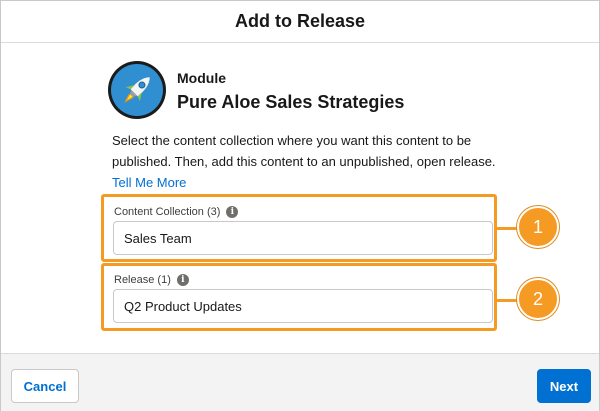 This screenshot has height=411, width=600. What do you see at coordinates (201, 78) in the screenshot?
I see `module-kicker: Module` at bounding box center [201, 78].